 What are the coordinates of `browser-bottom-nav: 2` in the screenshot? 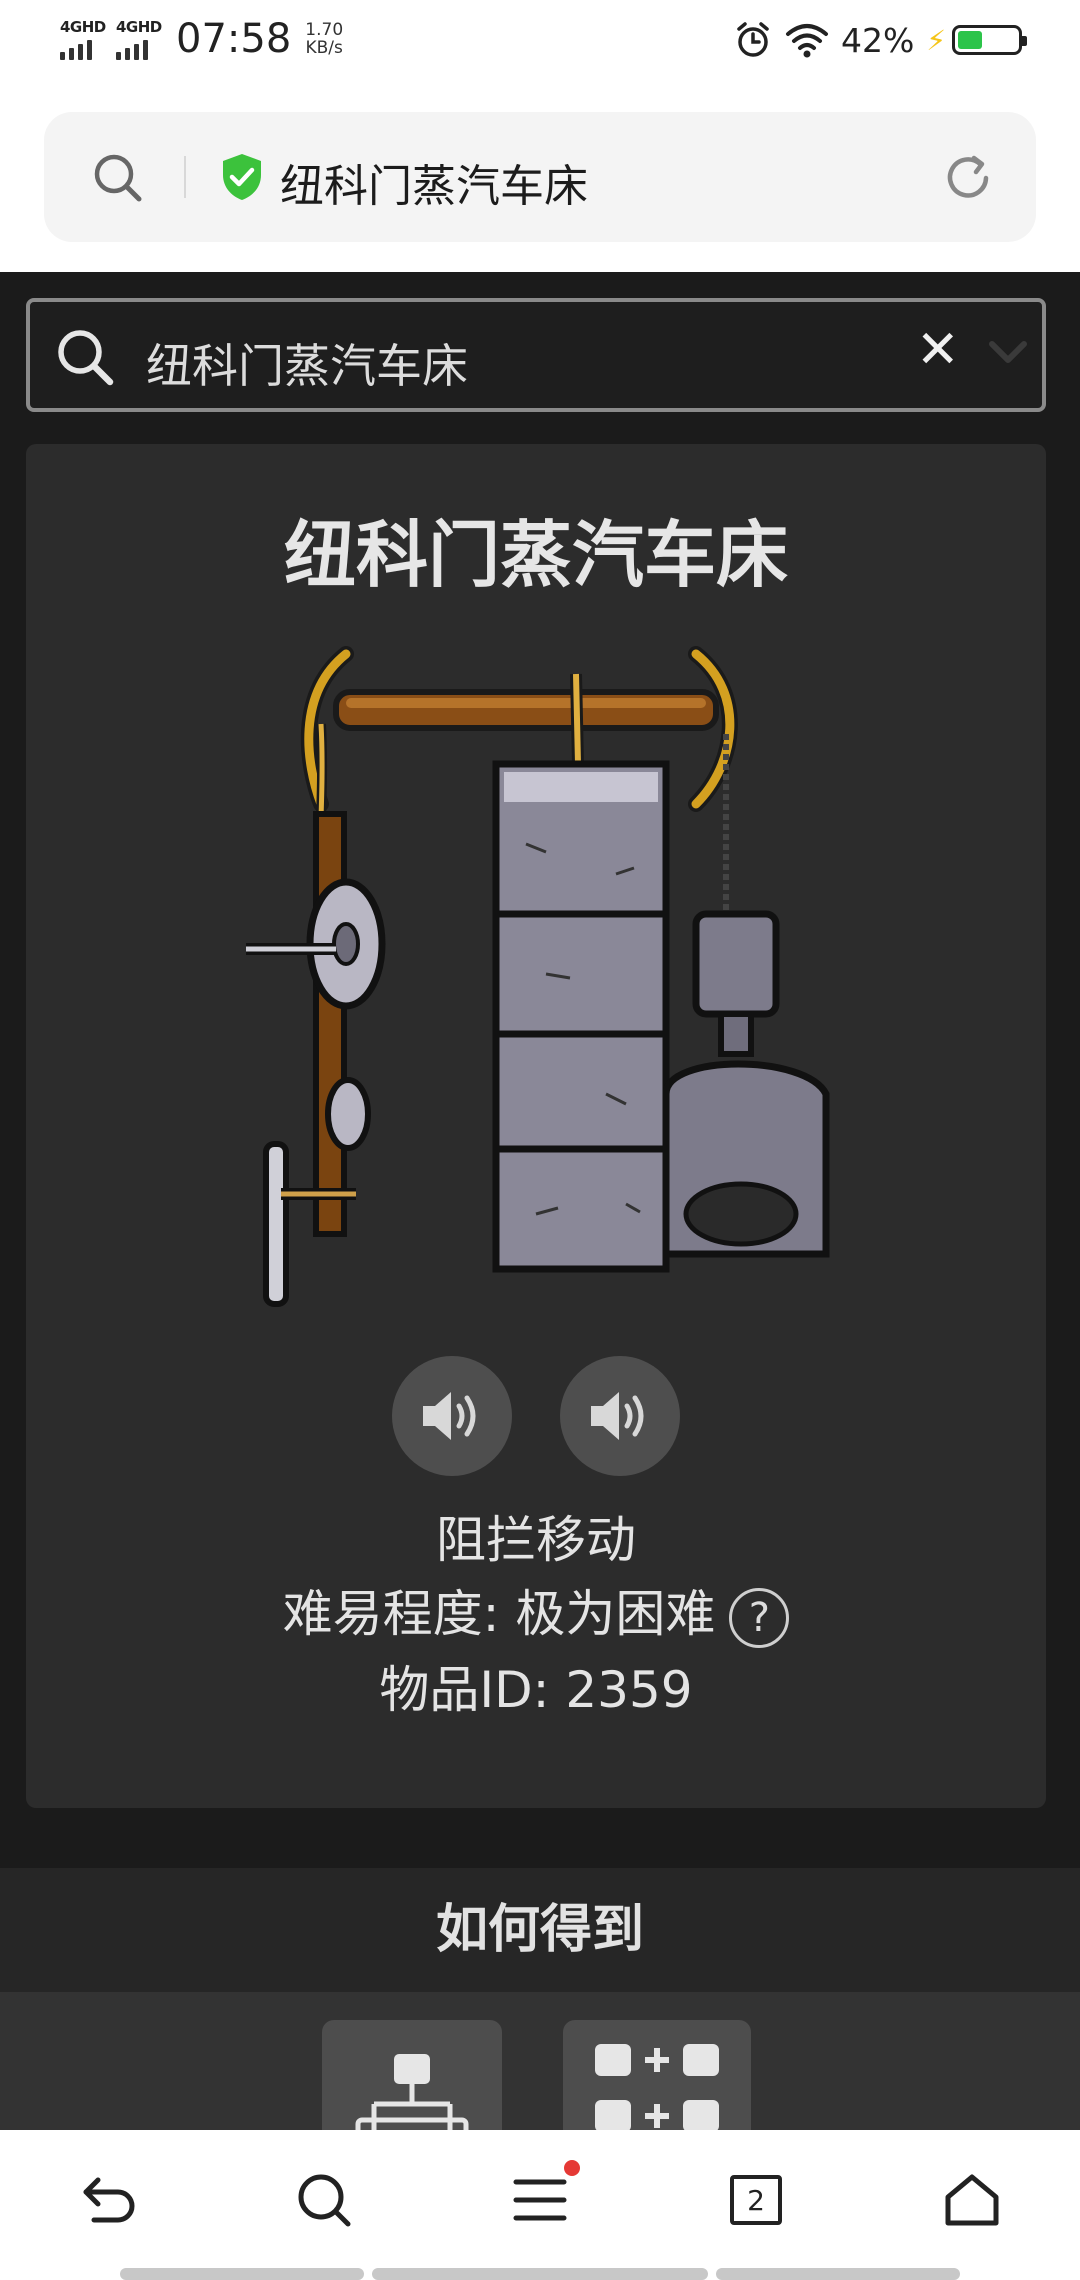 It's located at (540, 2205).